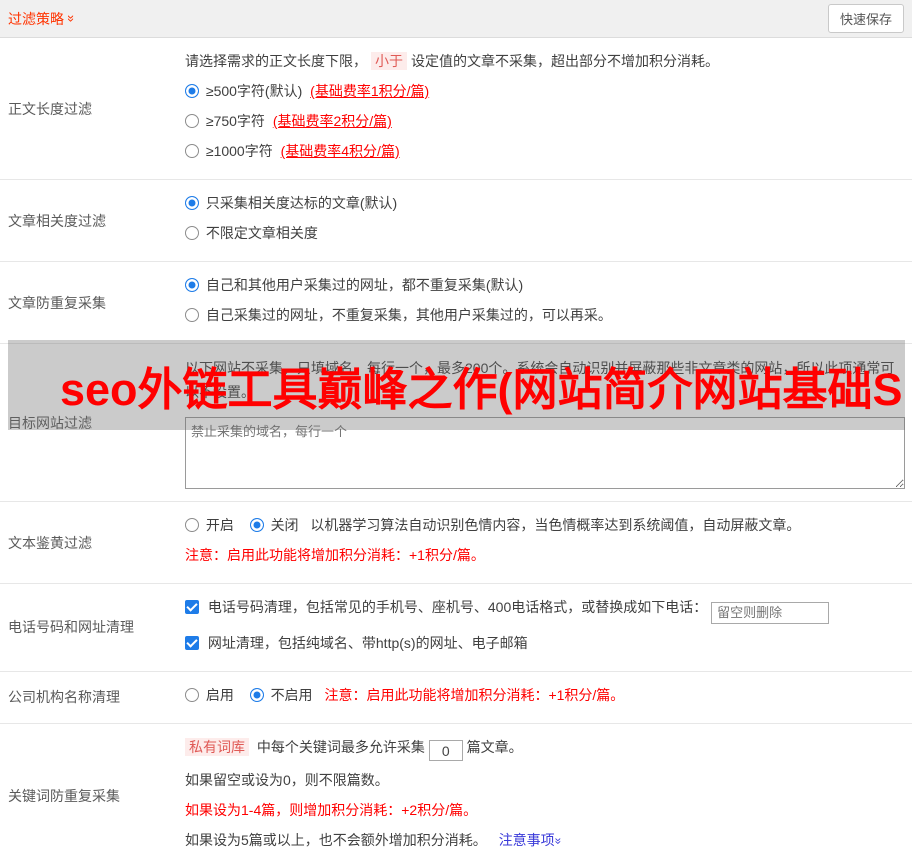  Describe the element at coordinates (332, 121) in the screenshot. I see `cost-note: (基础费率2积分/篇)` at that location.